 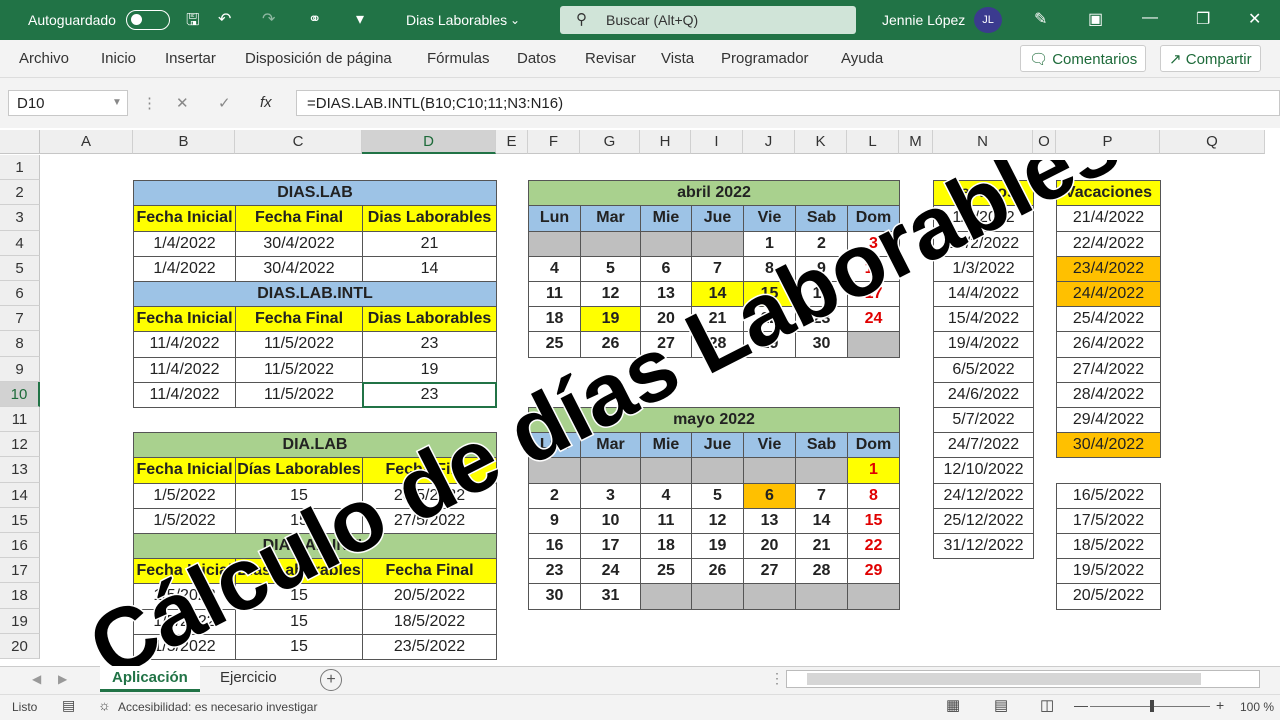 I want to click on vacacion-date: 23/4/2022, so click(x=1108, y=268).